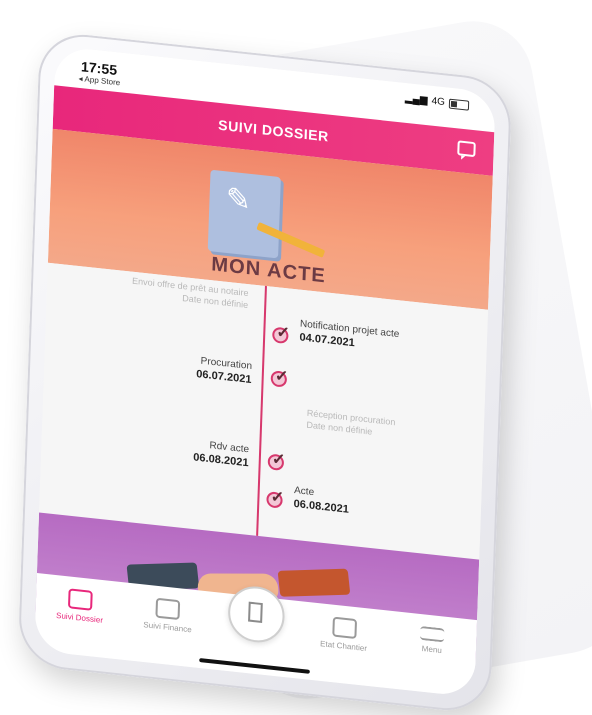  What do you see at coordinates (314, 582) in the screenshot?
I see `handshake-icon` at bounding box center [314, 582].